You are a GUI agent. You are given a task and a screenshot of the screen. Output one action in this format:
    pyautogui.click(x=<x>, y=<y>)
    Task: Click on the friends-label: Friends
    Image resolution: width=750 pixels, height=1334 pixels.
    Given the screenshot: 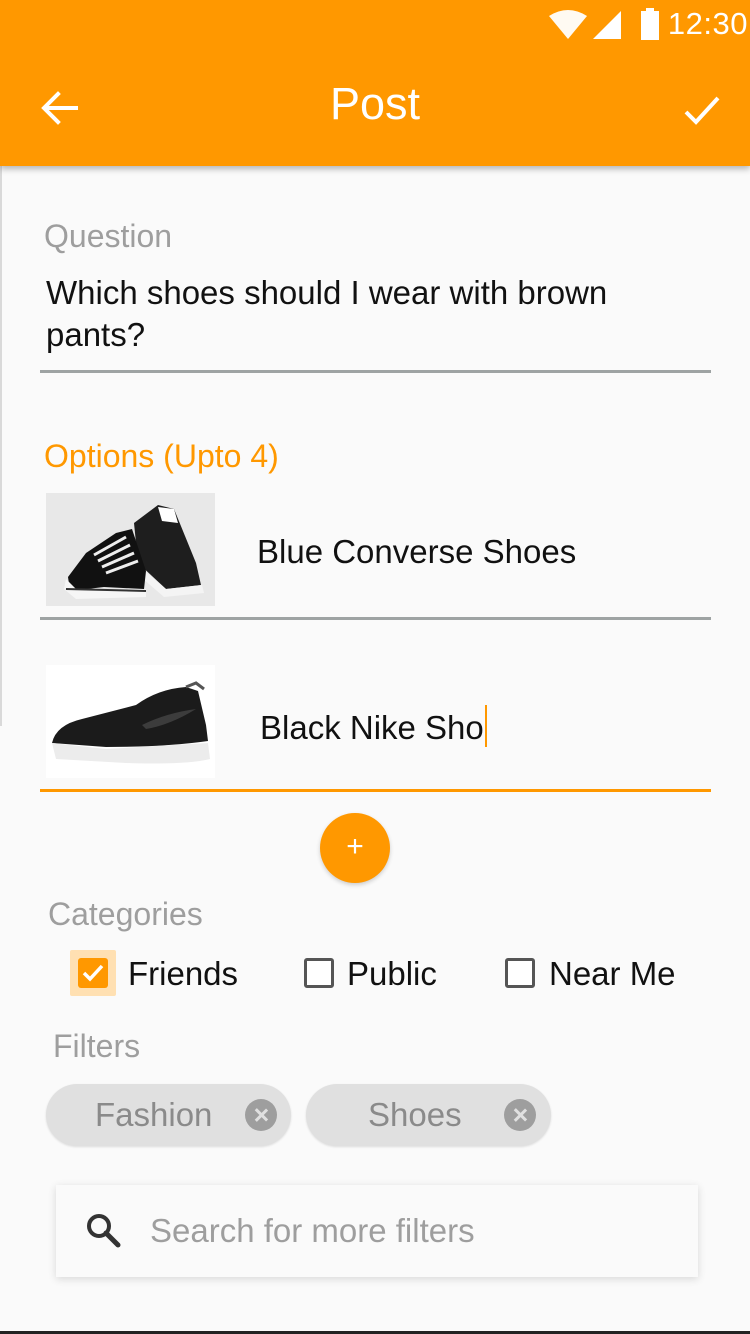 What is the action you would take?
    pyautogui.click(x=183, y=974)
    